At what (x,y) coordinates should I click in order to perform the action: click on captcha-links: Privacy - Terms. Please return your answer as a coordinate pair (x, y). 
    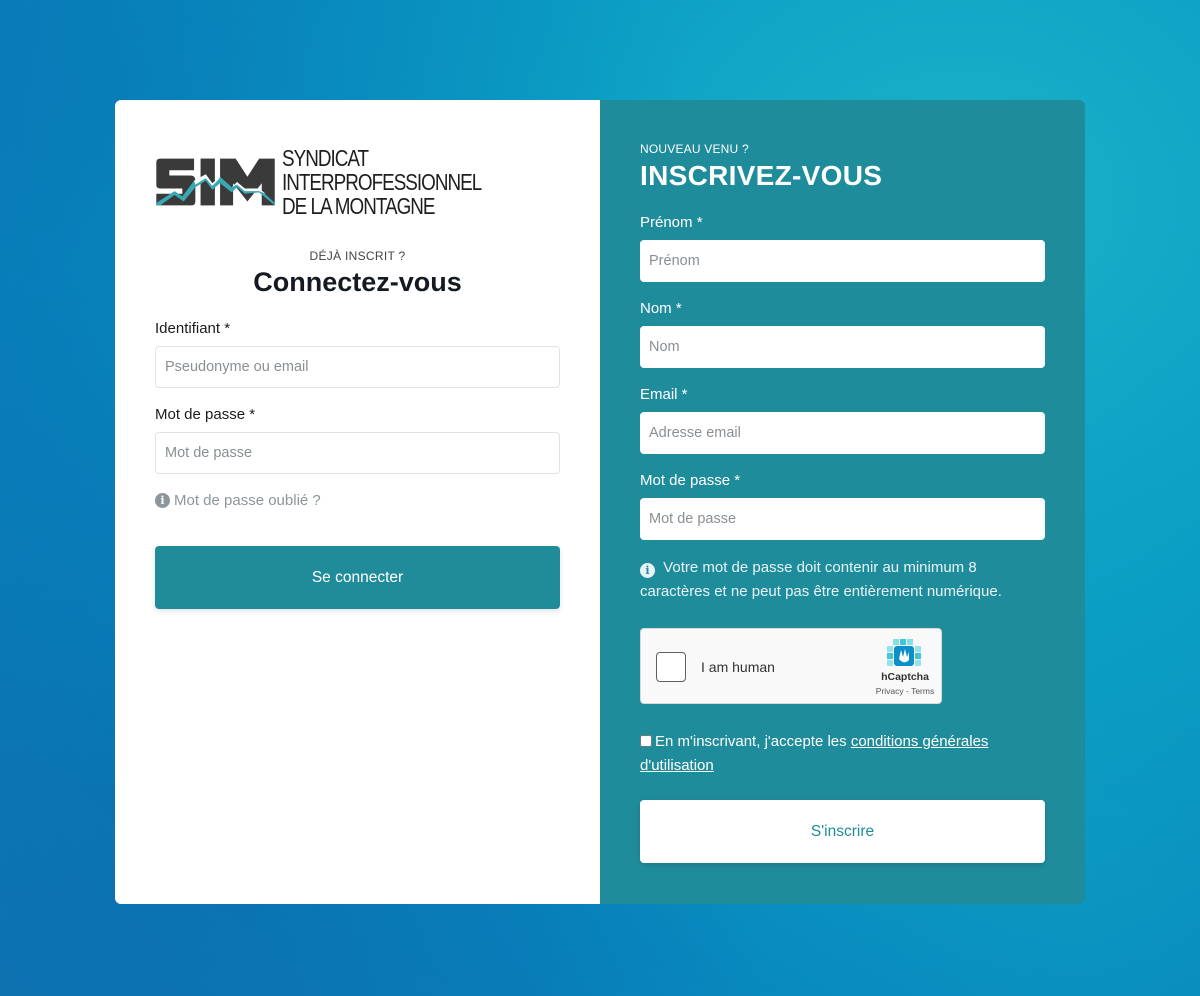
    Looking at the image, I should click on (905, 691).